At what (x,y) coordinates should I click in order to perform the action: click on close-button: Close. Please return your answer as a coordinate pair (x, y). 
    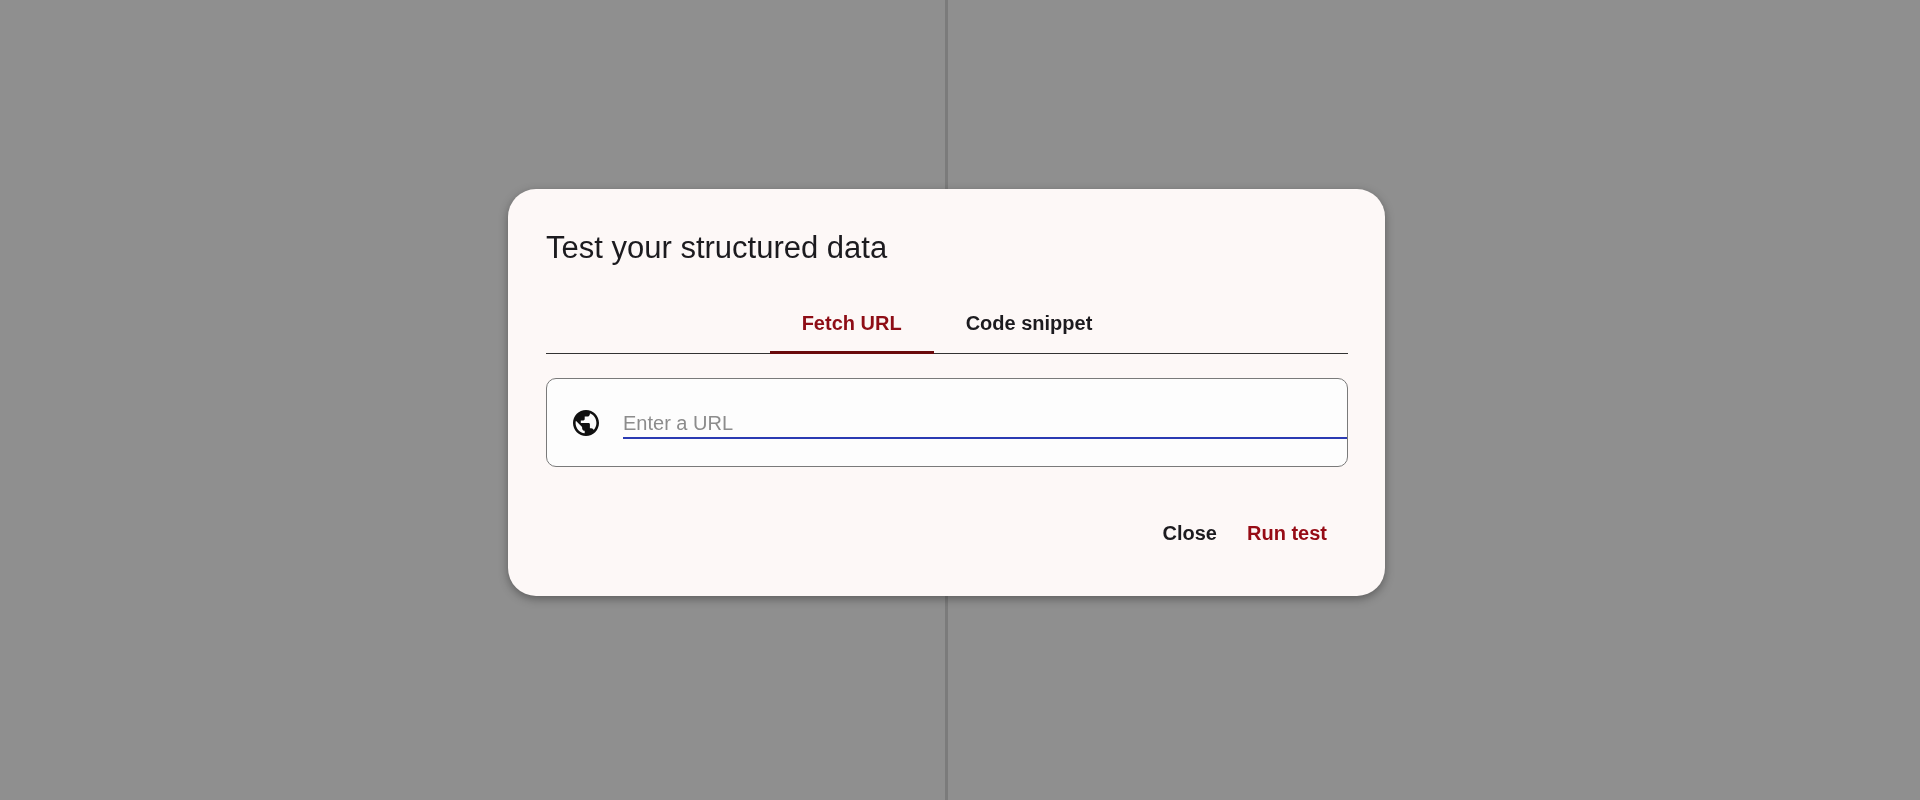
    Looking at the image, I should click on (1189, 533).